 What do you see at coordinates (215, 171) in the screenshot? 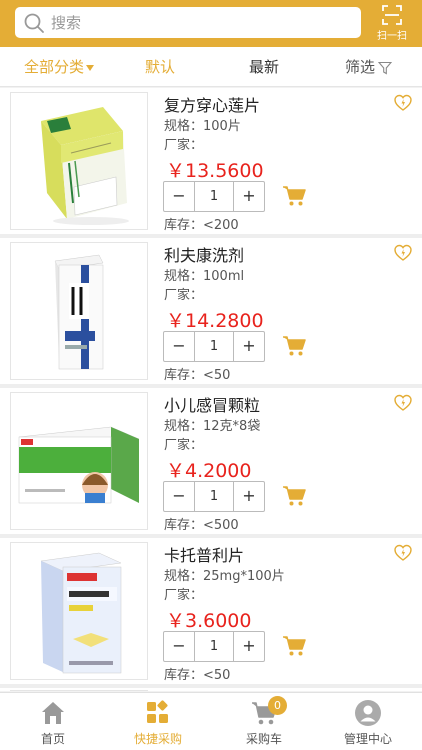
I see `product-price: ￥13.5600` at bounding box center [215, 171].